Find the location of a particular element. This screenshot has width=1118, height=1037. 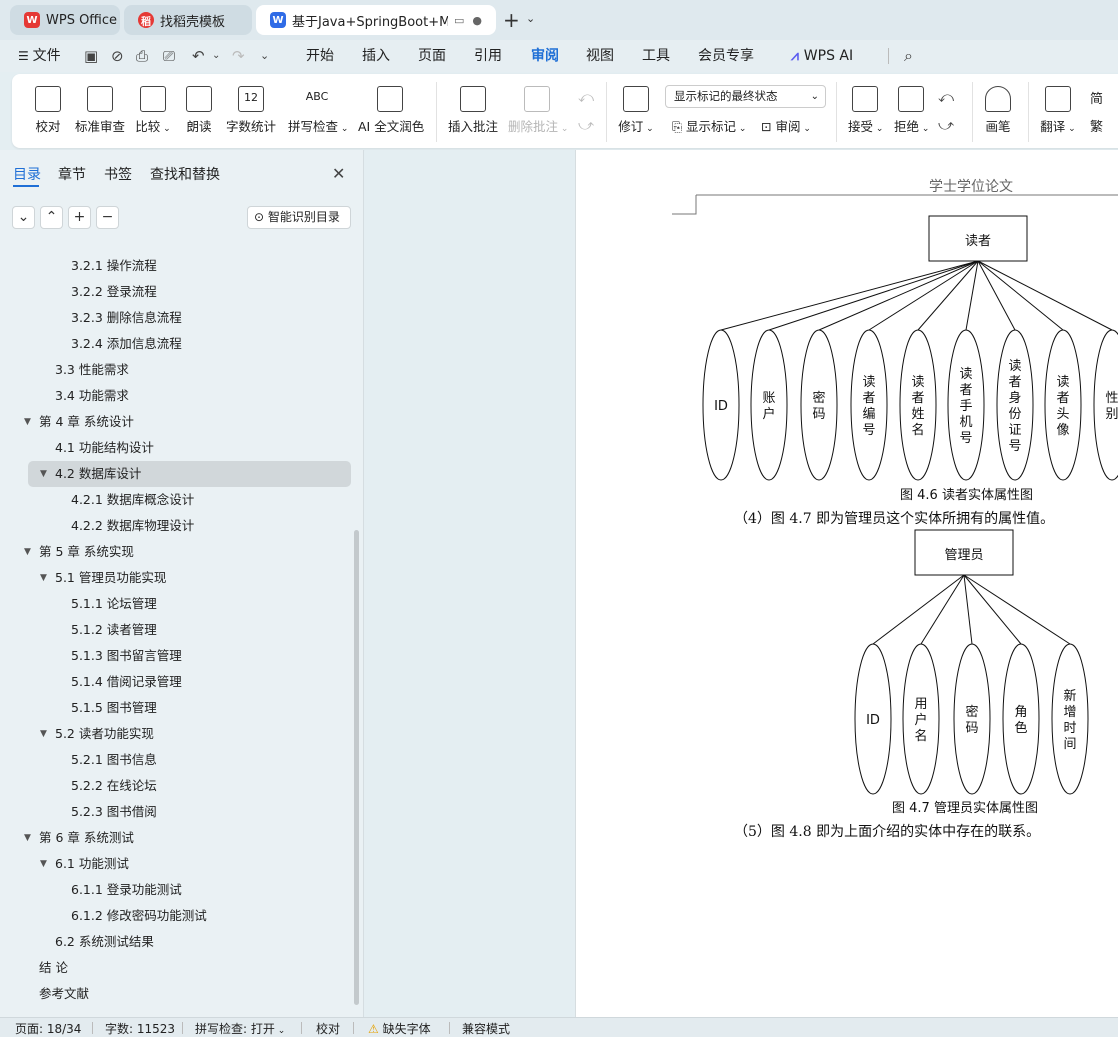

tab-sections: 章节 is located at coordinates (72, 174).